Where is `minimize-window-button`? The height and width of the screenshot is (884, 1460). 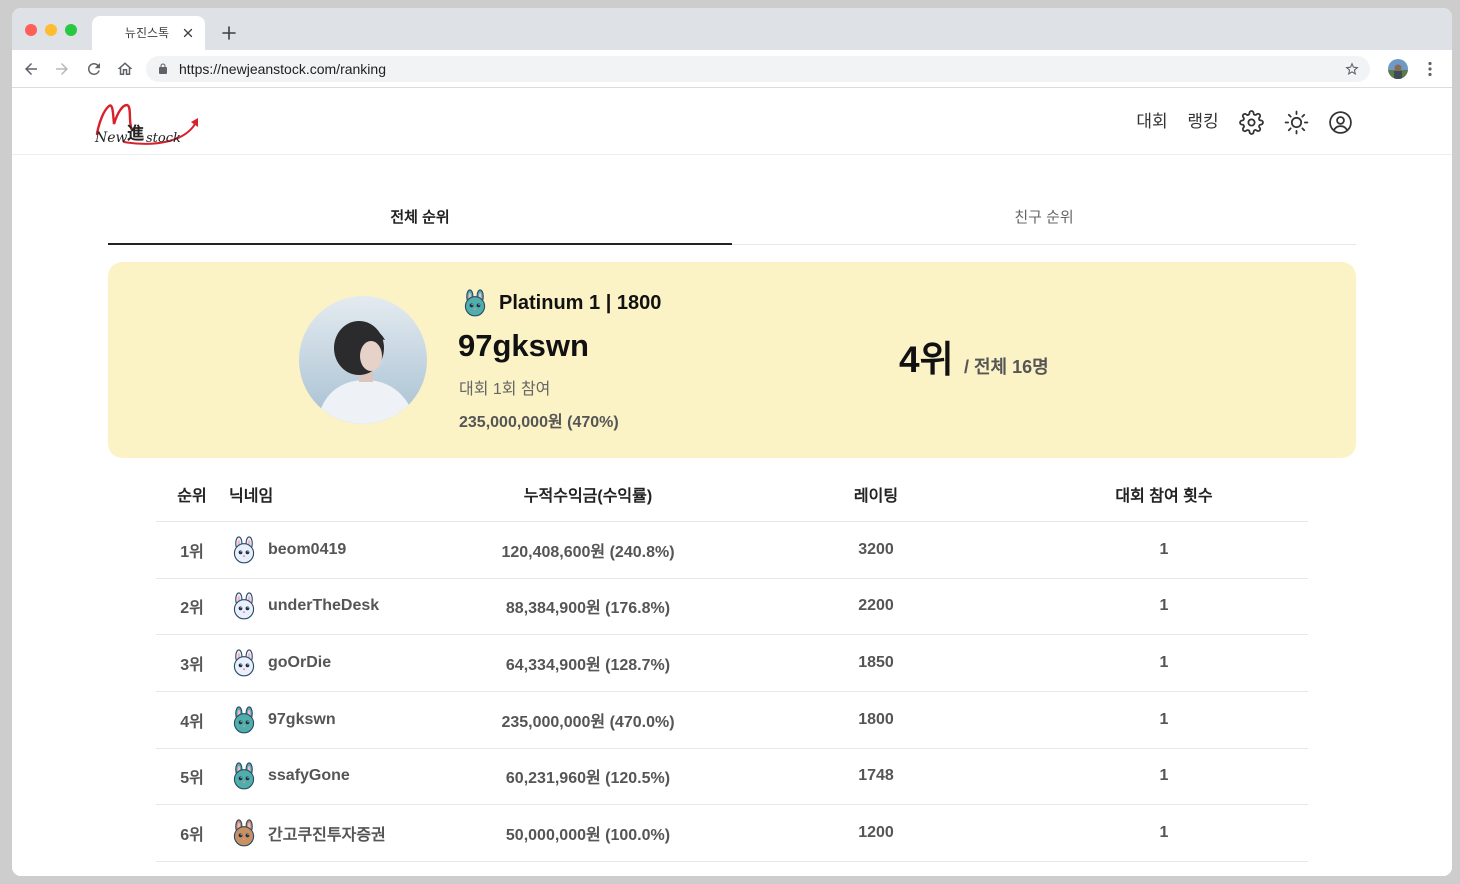 minimize-window-button is located at coordinates (51, 30).